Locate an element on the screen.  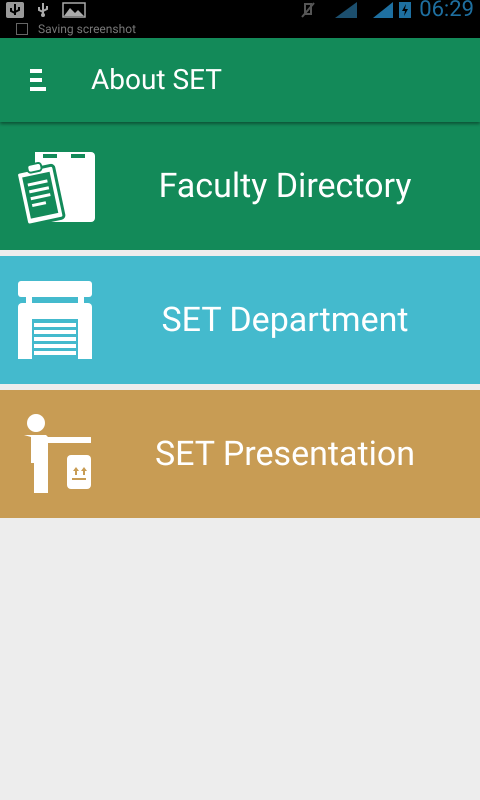
clock: 06:29 is located at coordinates (446, 10).